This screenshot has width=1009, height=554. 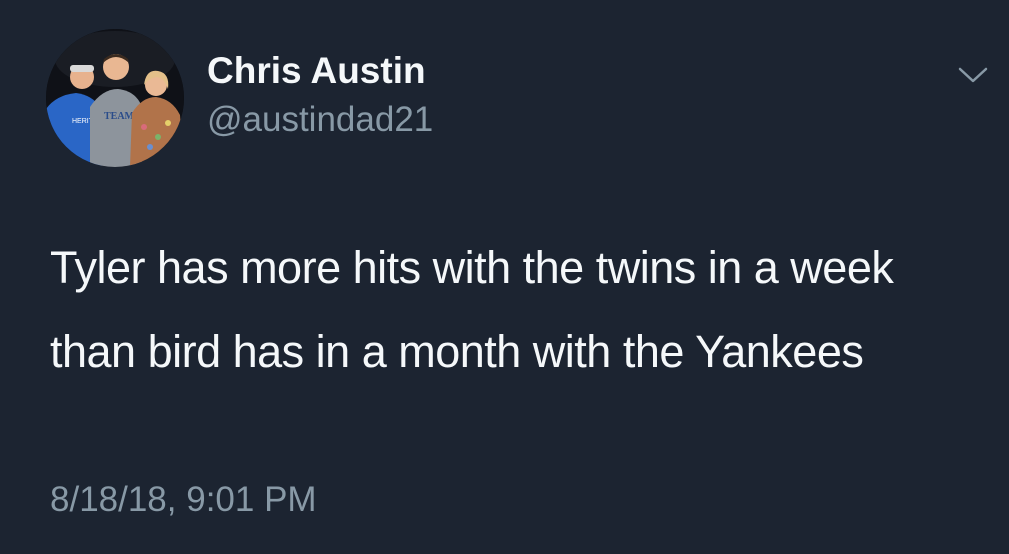 I want to click on author-avatar: HERITAGE TEAM, so click(x=115, y=98).